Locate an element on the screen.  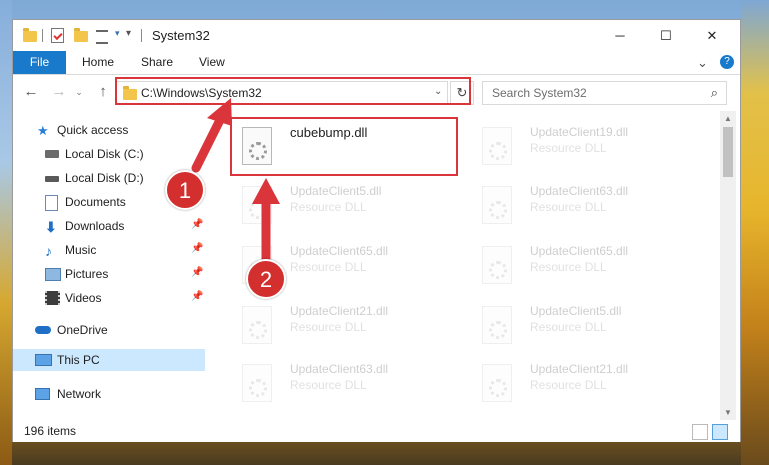
arrow-1-head is located at coordinates (219, 112).